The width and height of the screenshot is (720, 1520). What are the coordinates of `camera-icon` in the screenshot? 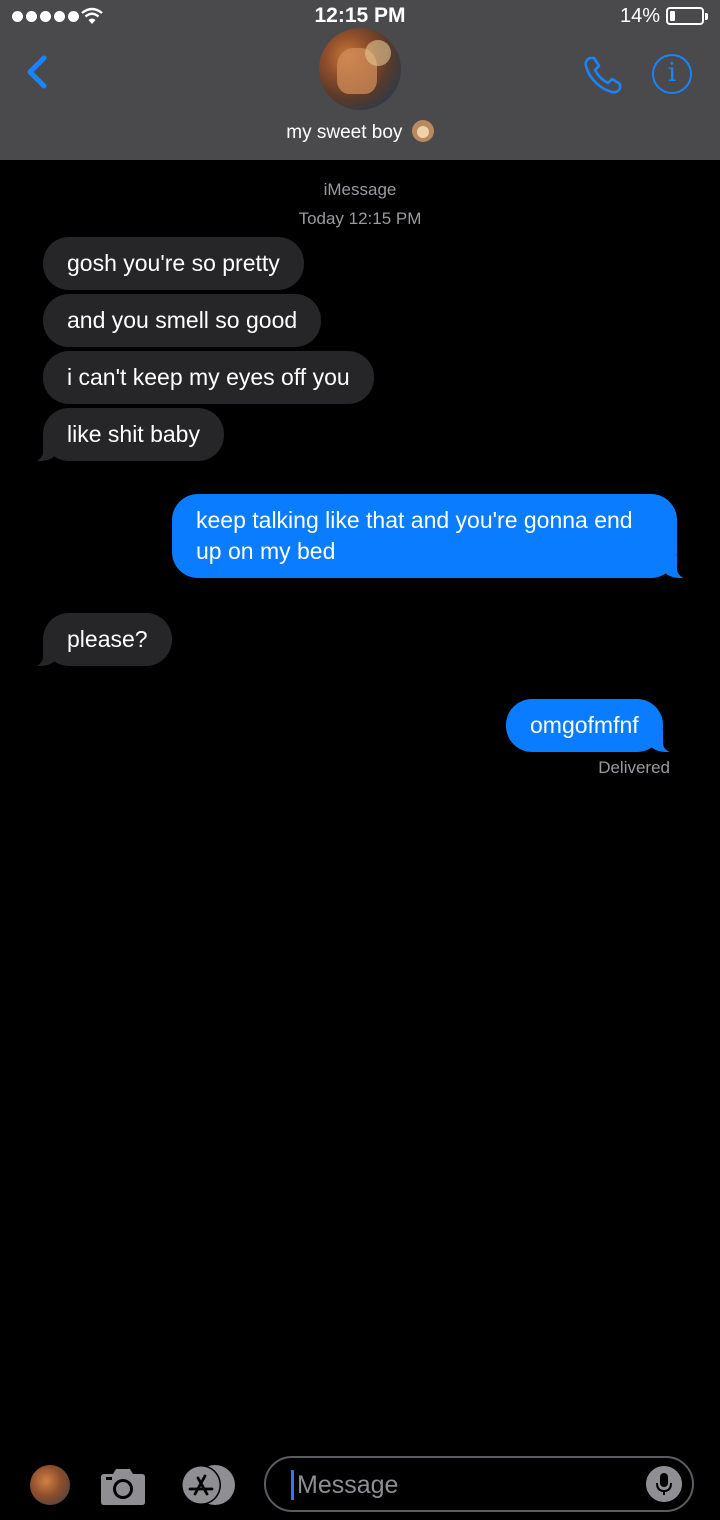 It's located at (123, 1486).